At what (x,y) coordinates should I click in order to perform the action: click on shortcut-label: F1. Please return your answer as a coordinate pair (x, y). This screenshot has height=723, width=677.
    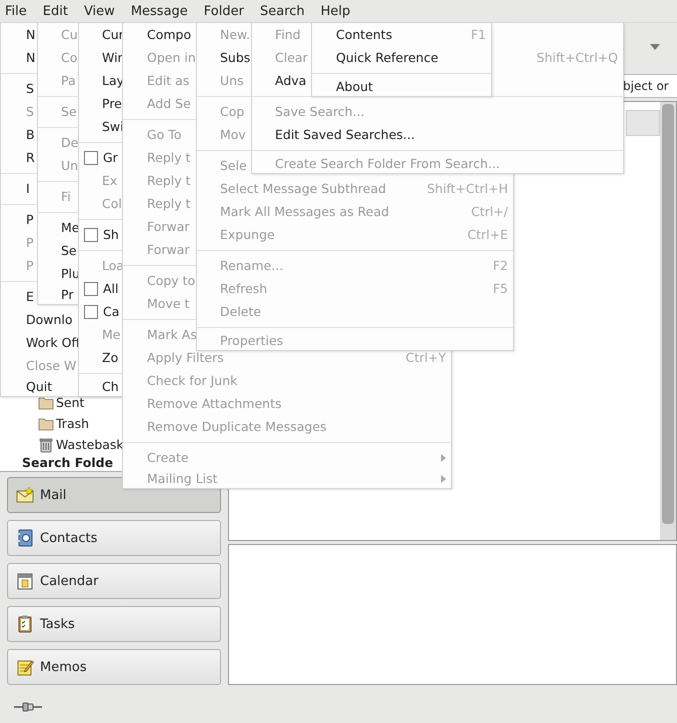
    Looking at the image, I should click on (478, 34).